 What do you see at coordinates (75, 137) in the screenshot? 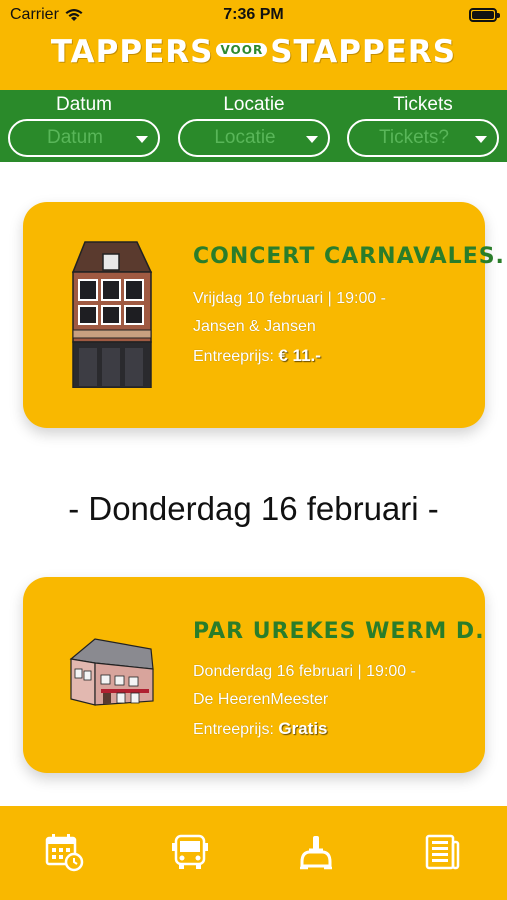
I see `datum-dropdown-placeholder: Datum` at bounding box center [75, 137].